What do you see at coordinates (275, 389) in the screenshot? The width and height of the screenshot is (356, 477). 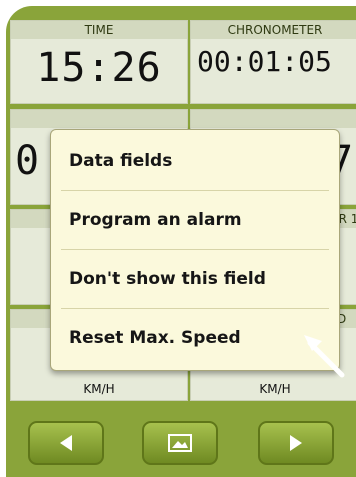 I see `unit-right: KM/H` at bounding box center [275, 389].